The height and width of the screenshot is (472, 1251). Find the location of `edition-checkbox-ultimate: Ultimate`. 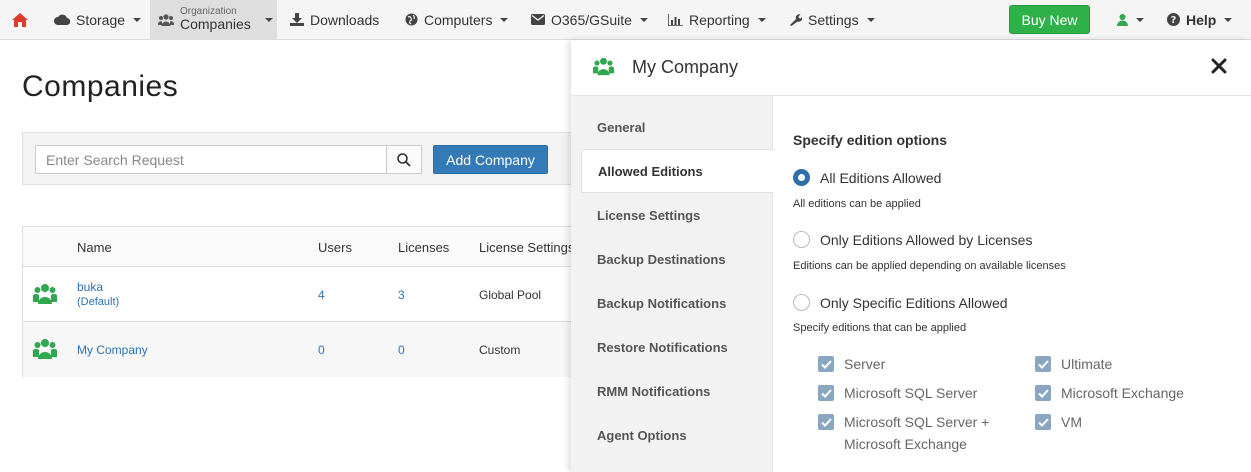

edition-checkbox-ultimate: Ultimate is located at coordinates (1073, 364).